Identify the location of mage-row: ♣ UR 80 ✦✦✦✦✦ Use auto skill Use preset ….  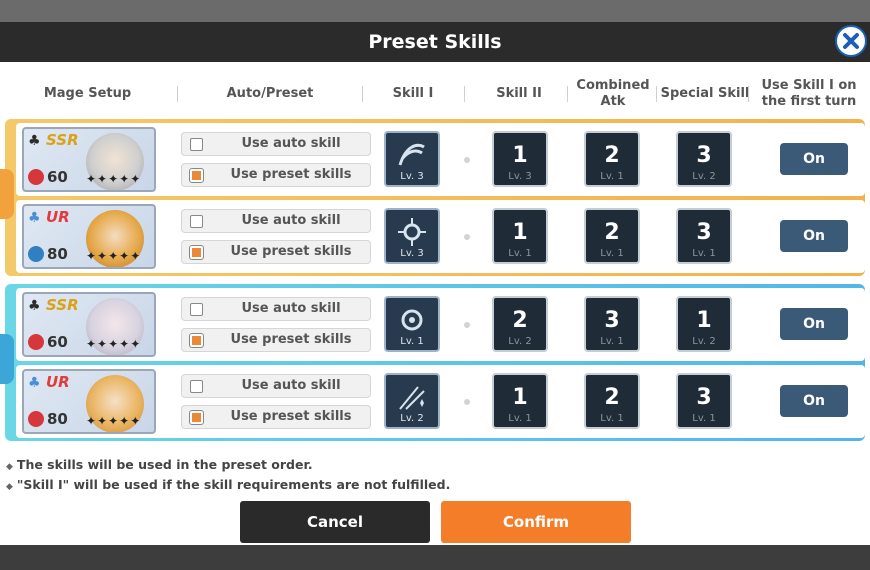
(440, 236).